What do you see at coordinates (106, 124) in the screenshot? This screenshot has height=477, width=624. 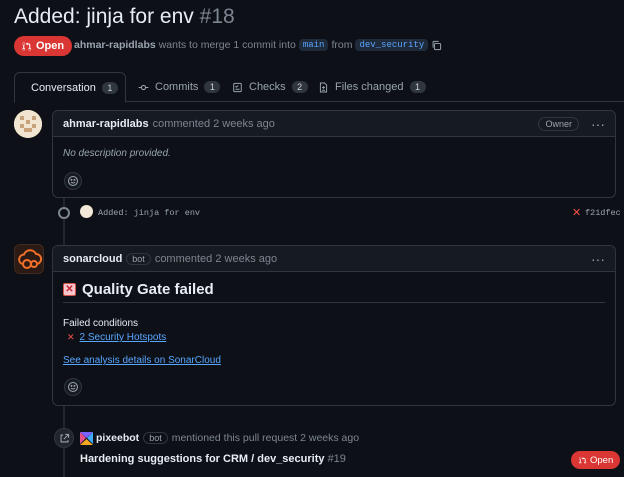 I see `comment-author: ahmar-rapidlabs` at bounding box center [106, 124].